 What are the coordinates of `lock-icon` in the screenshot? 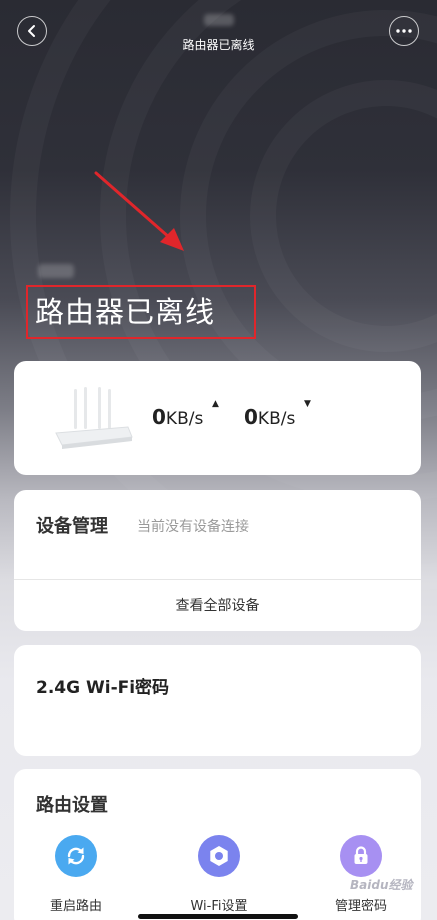 It's located at (361, 856).